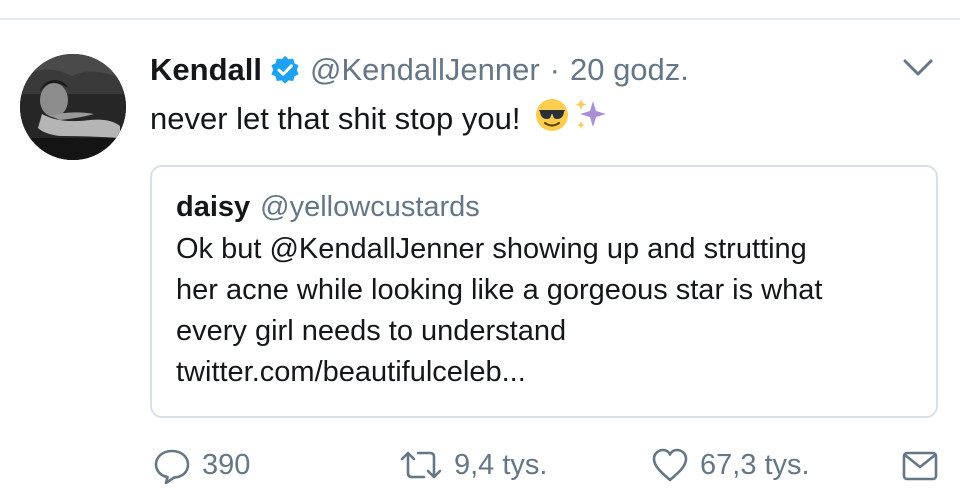 The image size is (960, 504). What do you see at coordinates (335, 118) in the screenshot?
I see `tweet-text-content: never let that shit stop you!` at bounding box center [335, 118].